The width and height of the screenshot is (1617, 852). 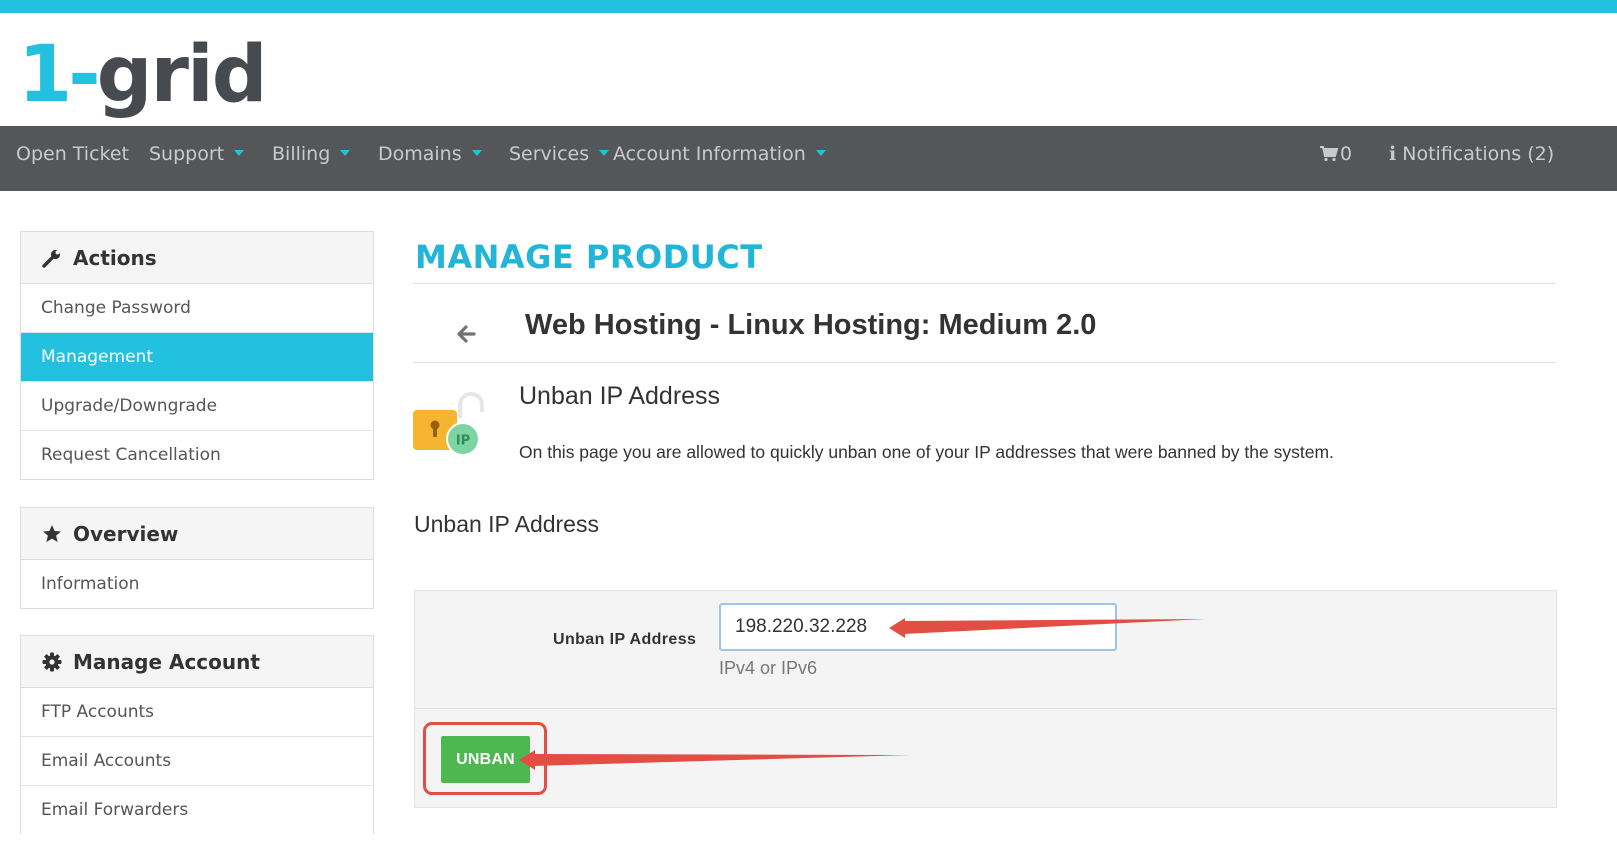 I want to click on nav-domains: Domains, so click(x=430, y=158).